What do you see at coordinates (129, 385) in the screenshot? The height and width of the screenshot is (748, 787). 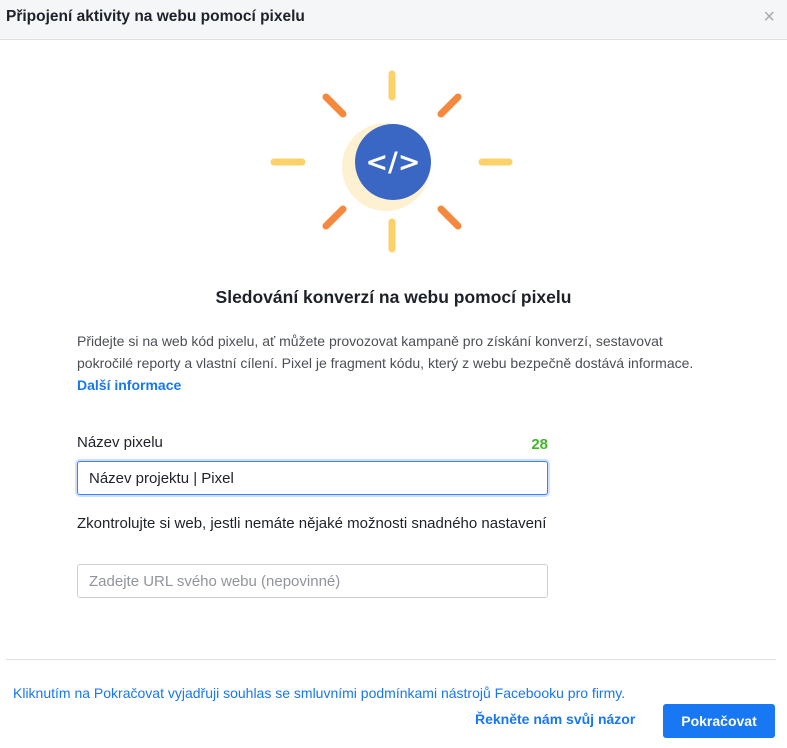 I see `learn-more-link: Další informace` at bounding box center [129, 385].